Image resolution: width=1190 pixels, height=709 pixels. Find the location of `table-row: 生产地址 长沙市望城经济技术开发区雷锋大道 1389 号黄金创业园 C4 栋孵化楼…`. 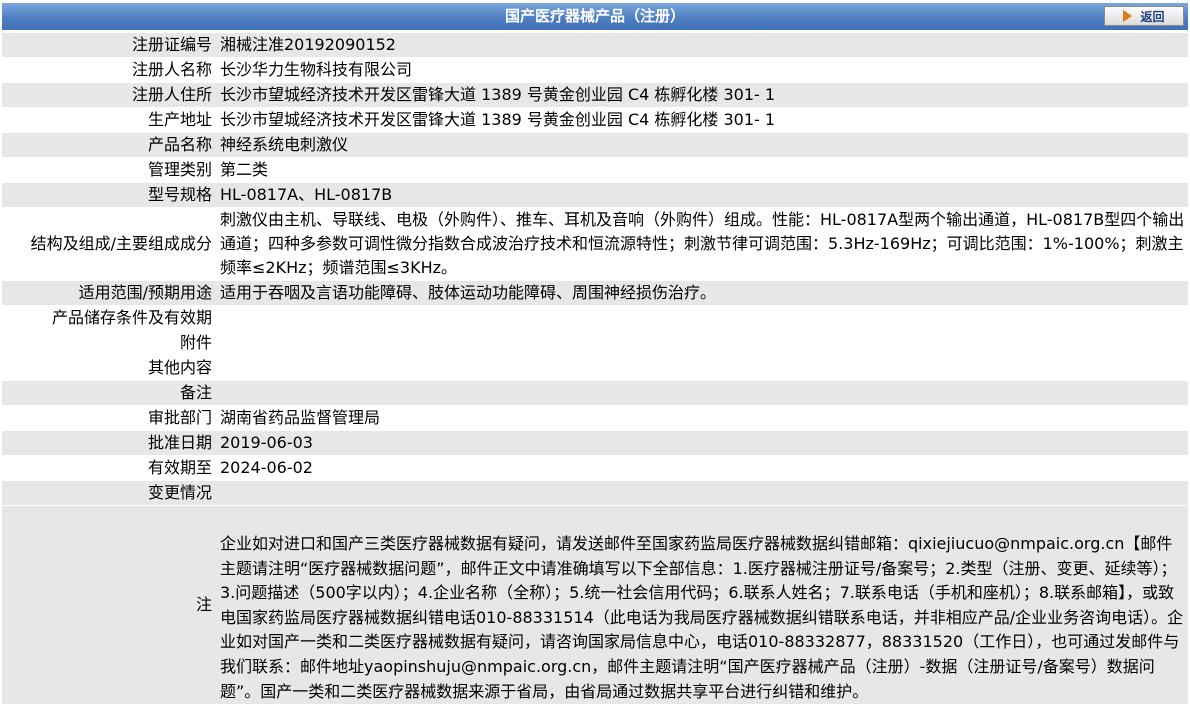

table-row: 生产地址 长沙市望城经济技术开发区雷锋大道 1389 号黄金创业园 C4 栋孵化楼… is located at coordinates (595, 120).